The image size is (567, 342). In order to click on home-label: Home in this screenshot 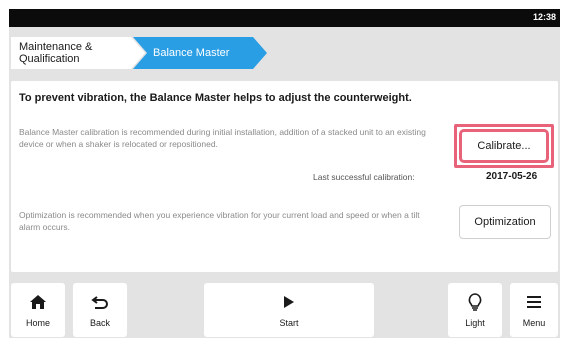, I will do `click(37, 323)`.